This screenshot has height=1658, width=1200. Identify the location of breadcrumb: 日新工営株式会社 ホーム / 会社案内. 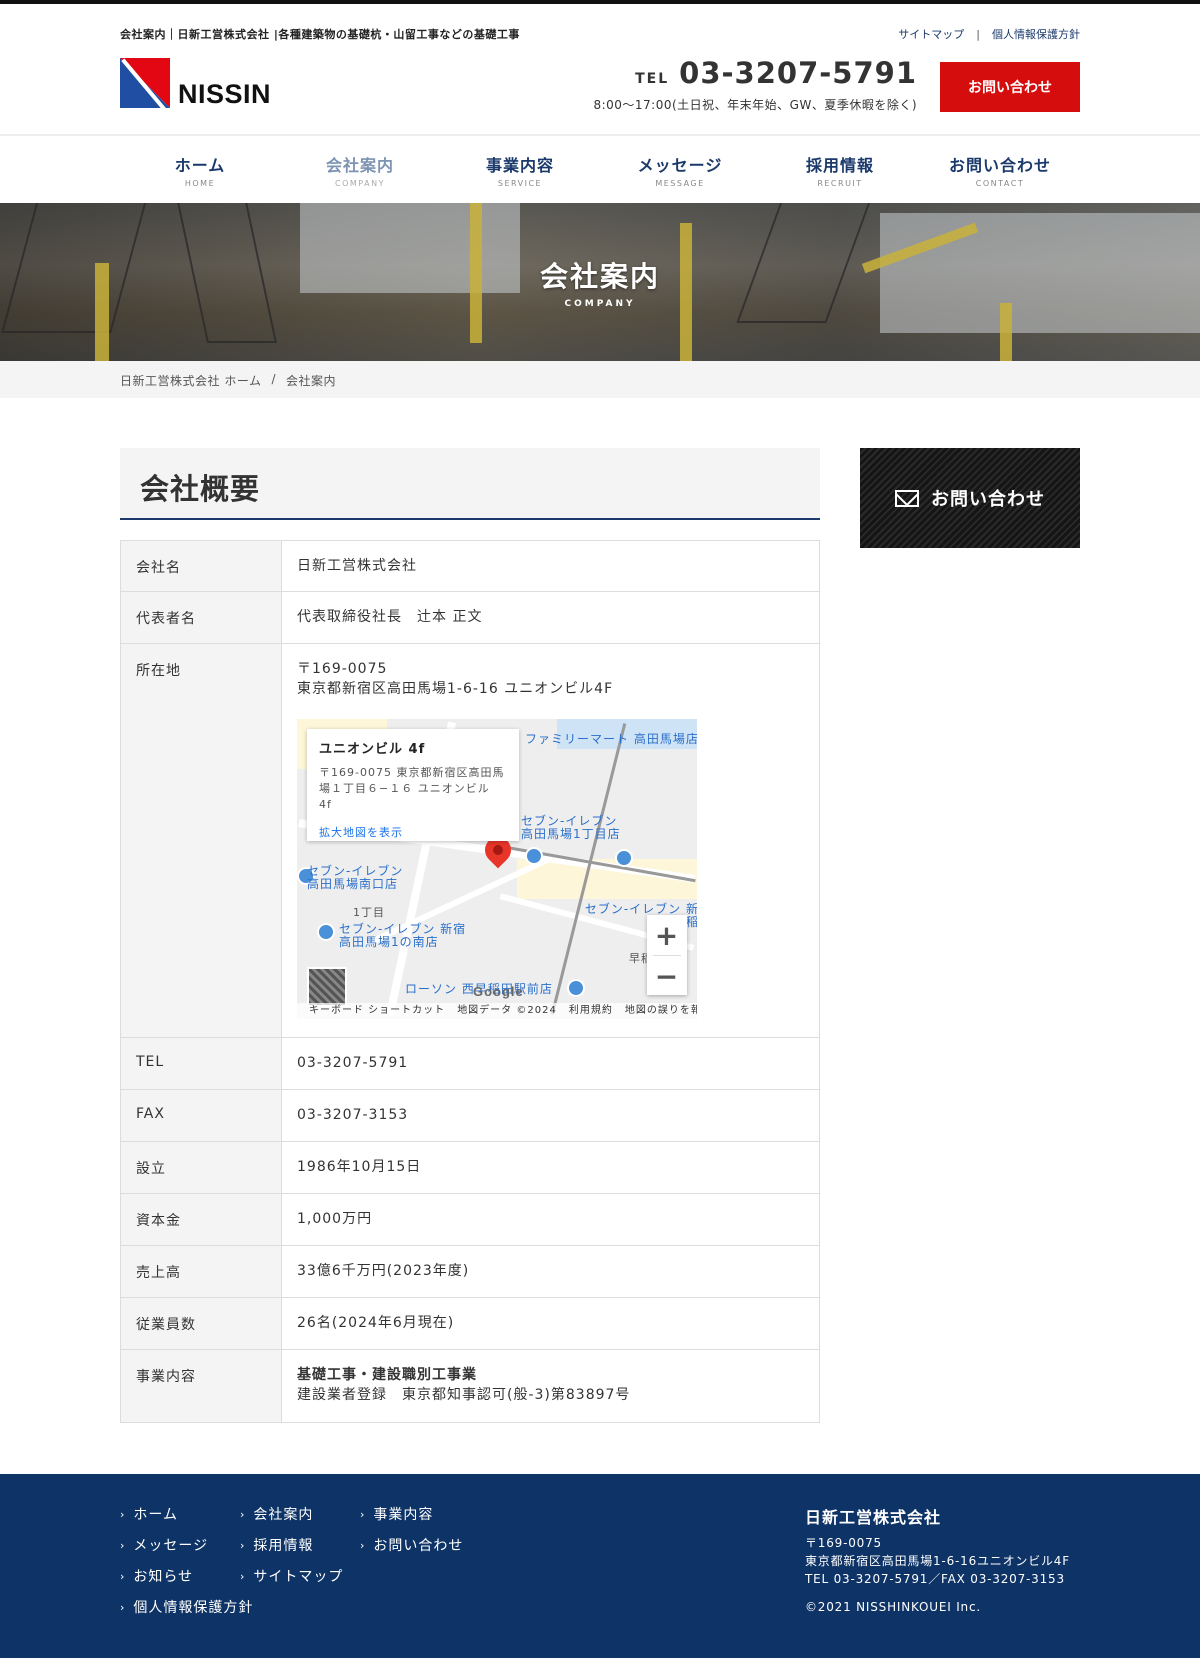
(600, 379).